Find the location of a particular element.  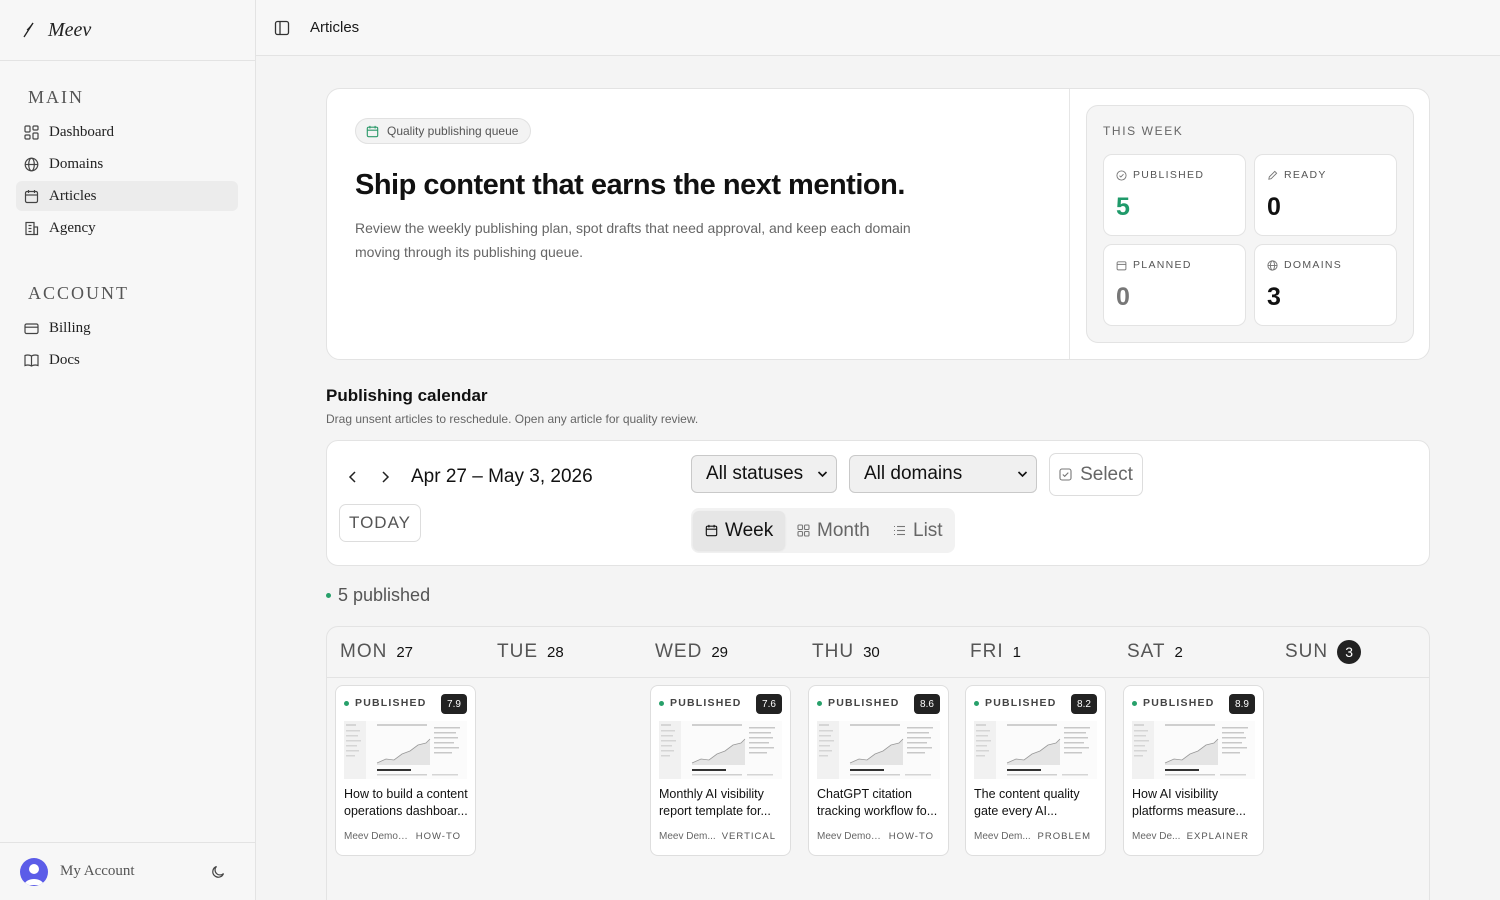

today-button: TODAY is located at coordinates (380, 523).